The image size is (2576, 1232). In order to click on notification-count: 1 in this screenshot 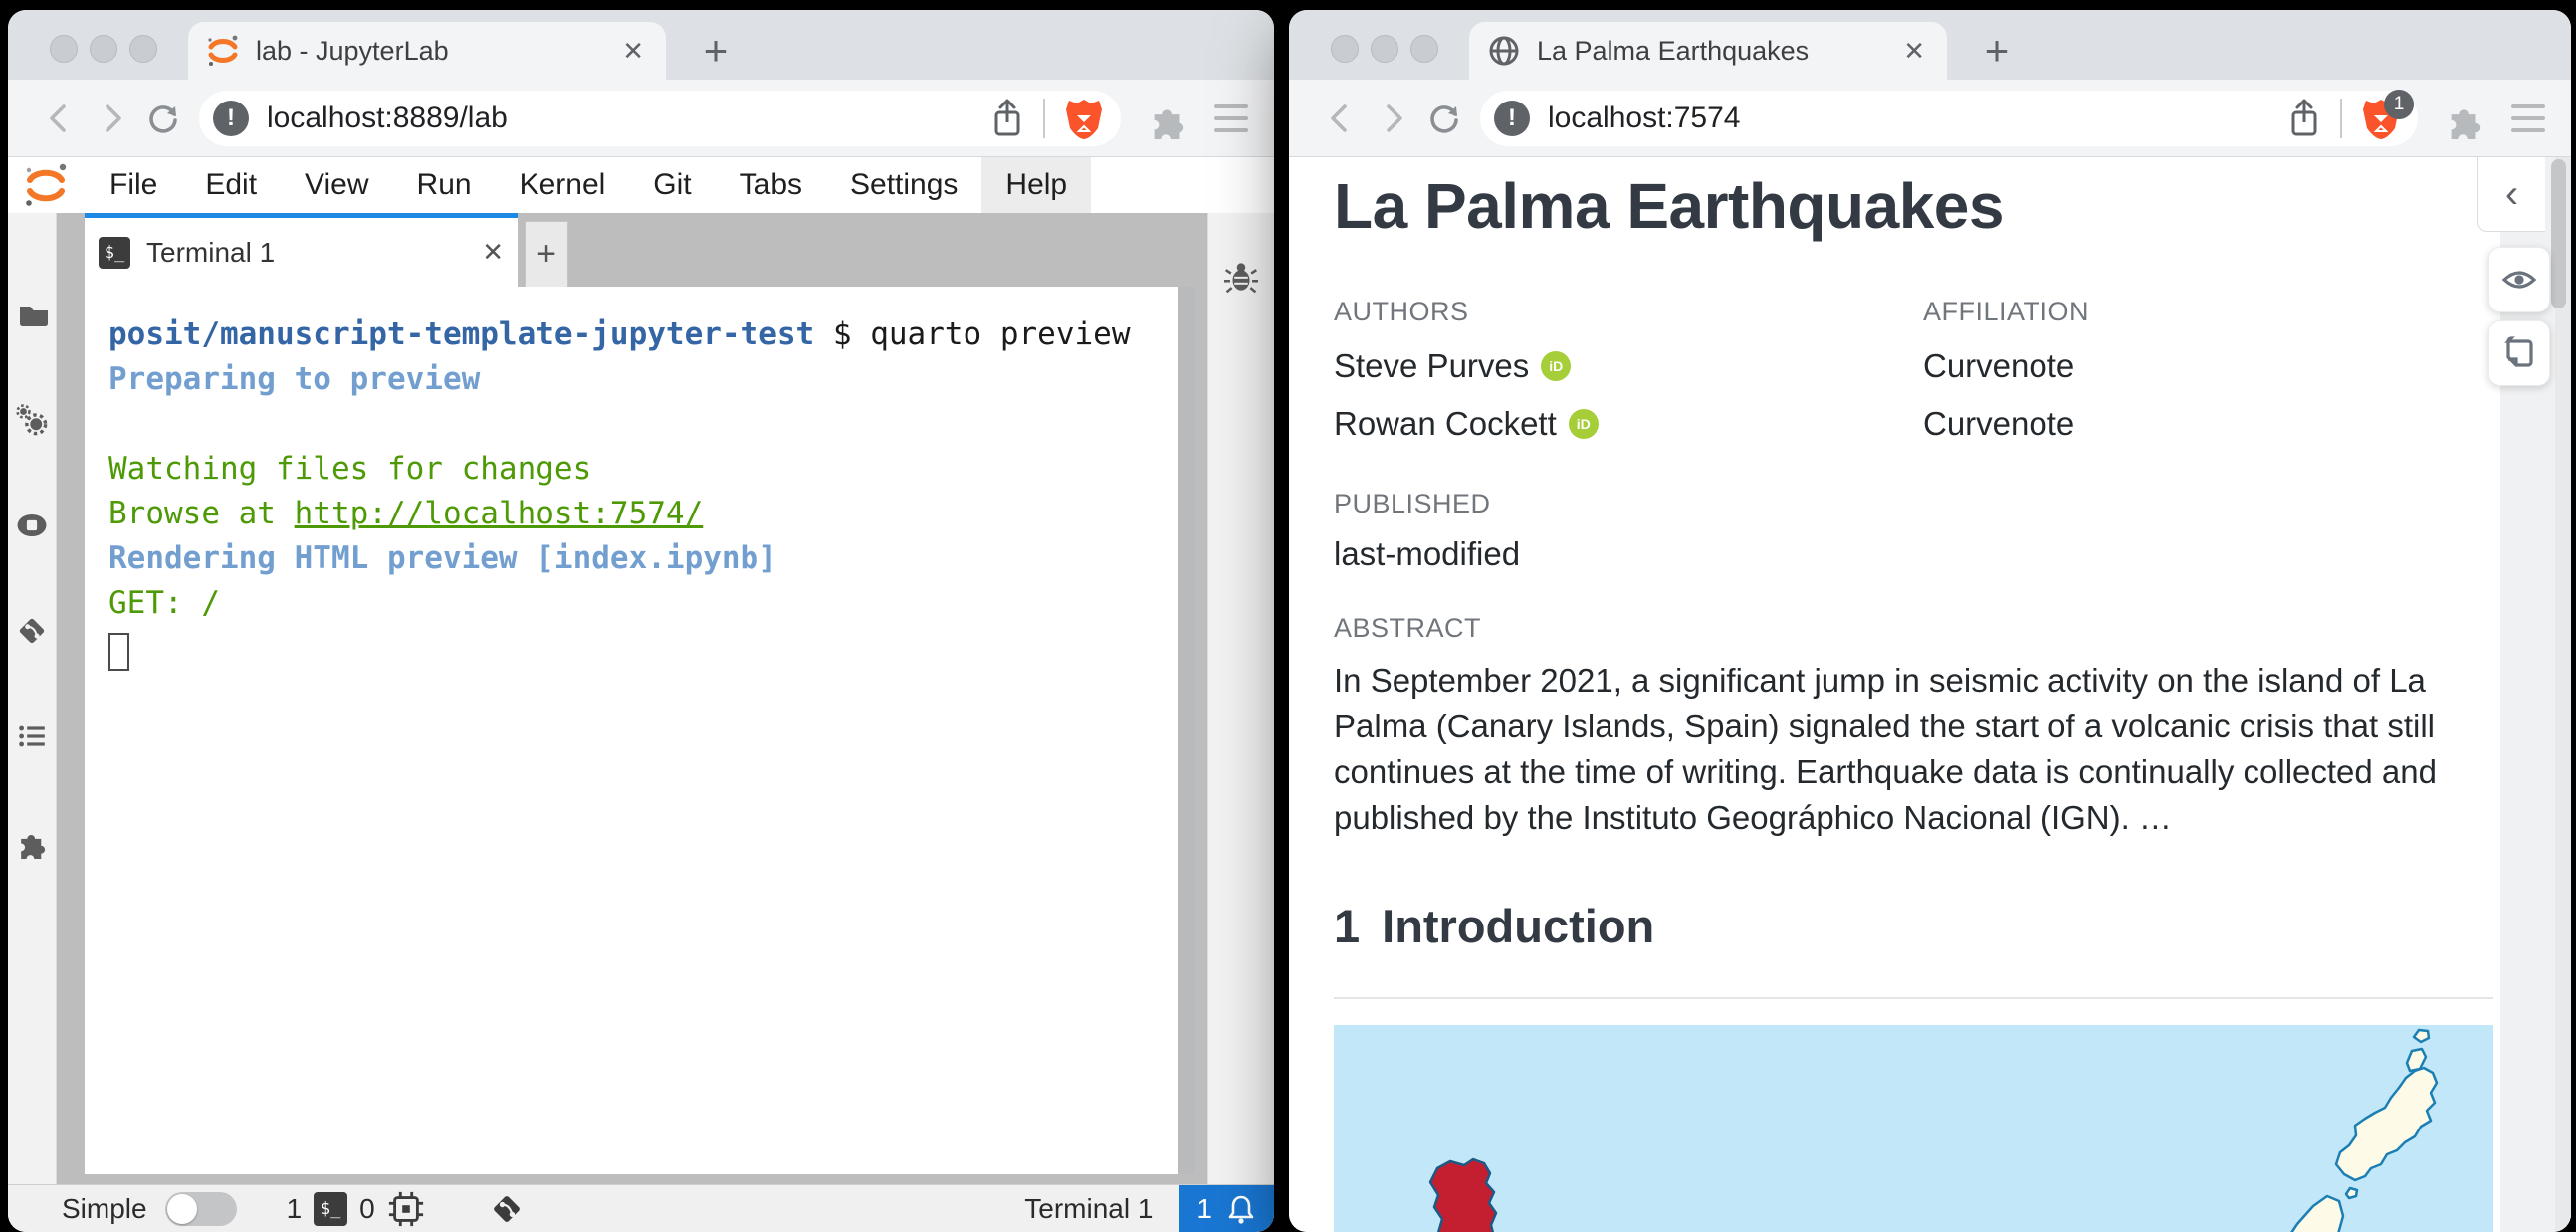, I will do `click(1204, 1208)`.